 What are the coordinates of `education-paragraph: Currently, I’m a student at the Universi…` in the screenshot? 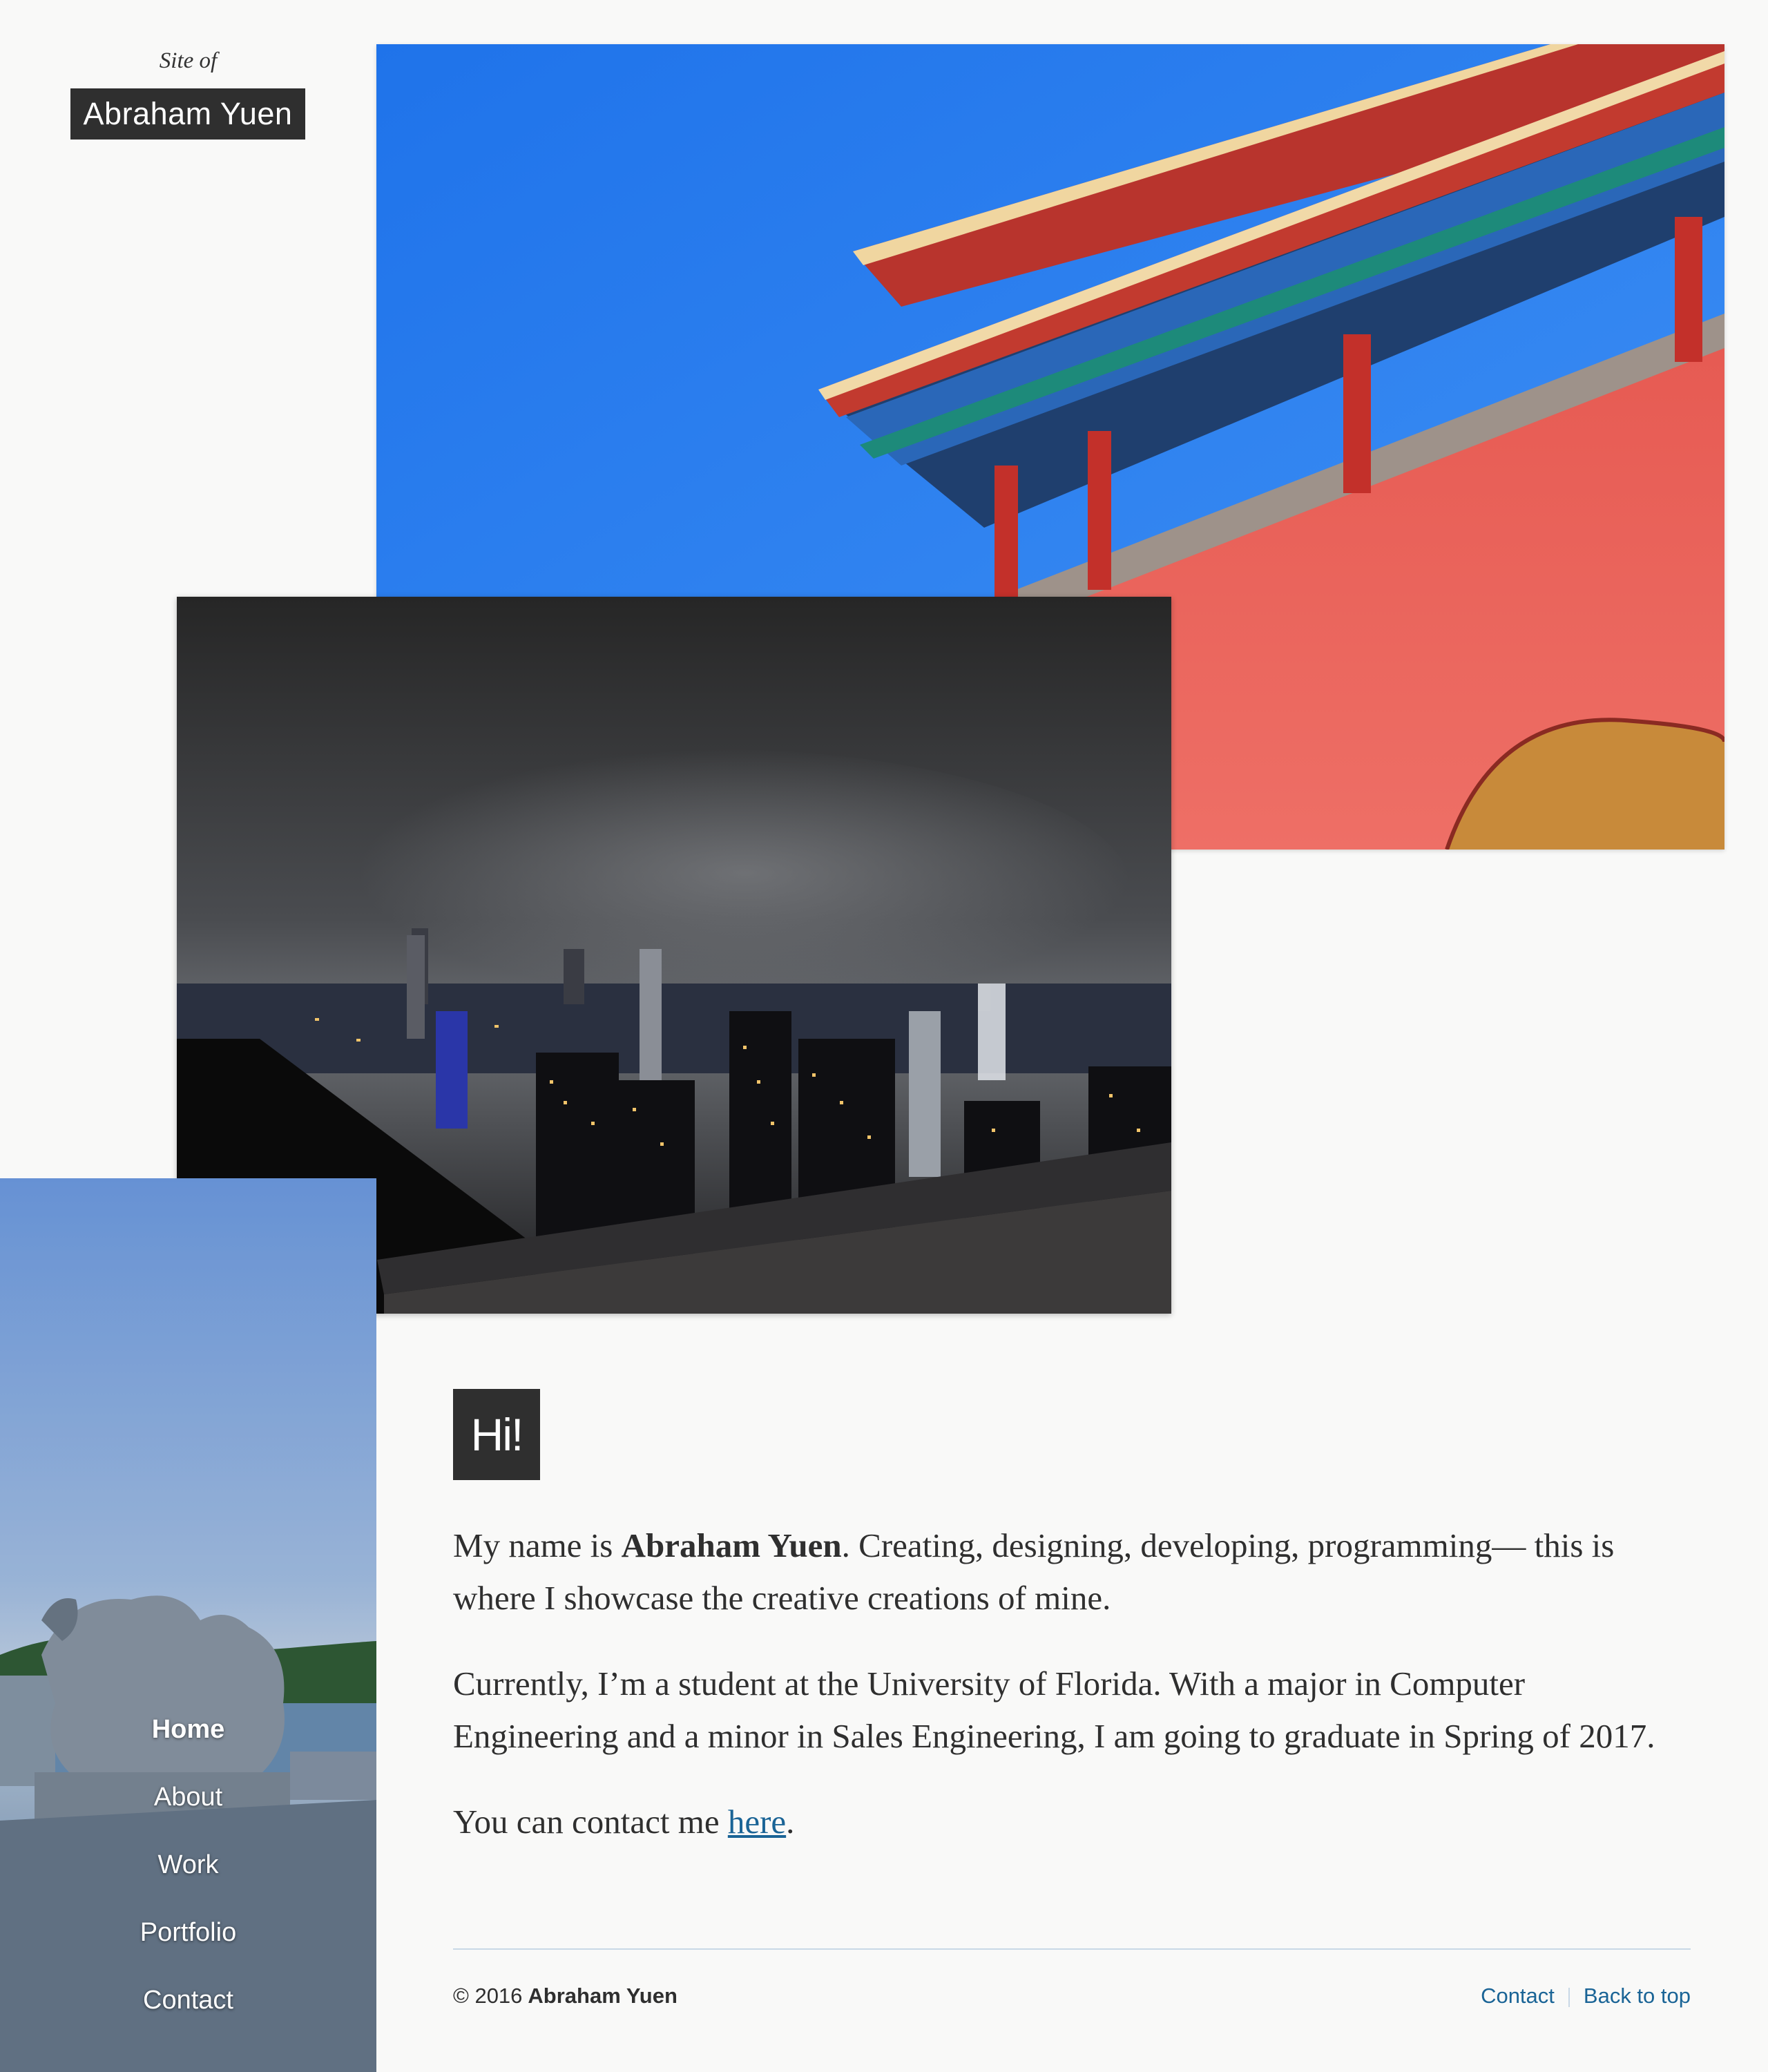 It's located at (1054, 1710).